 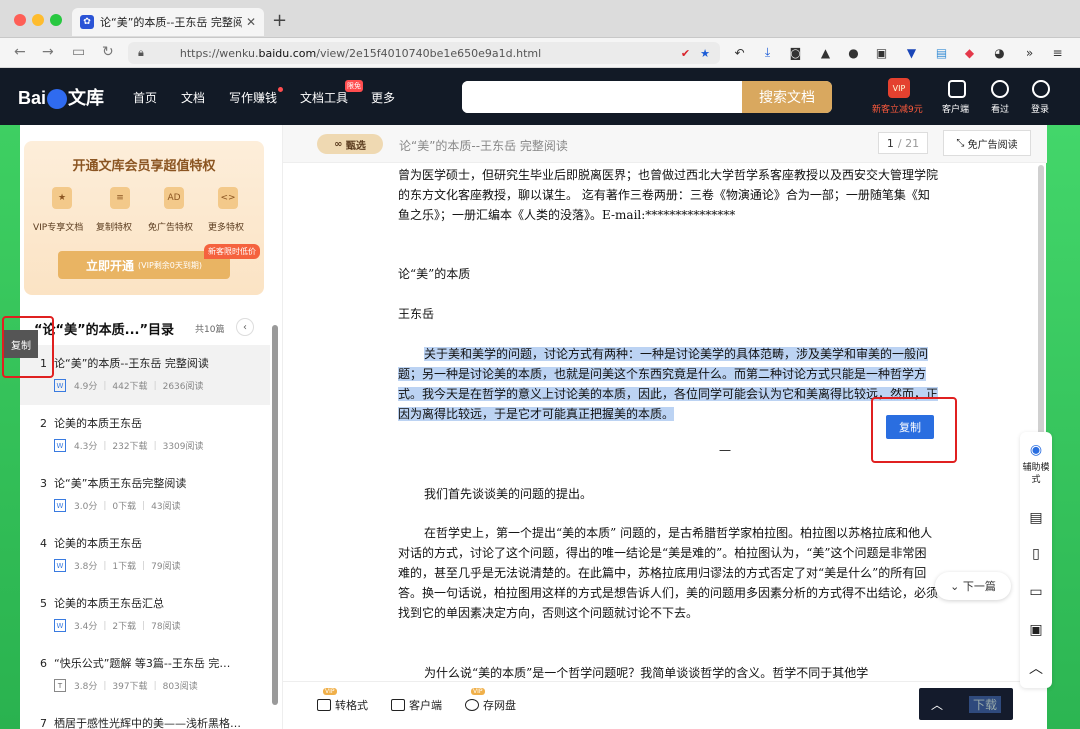 I want to click on nav-doc-tools: 文档工具, so click(x=324, y=97).